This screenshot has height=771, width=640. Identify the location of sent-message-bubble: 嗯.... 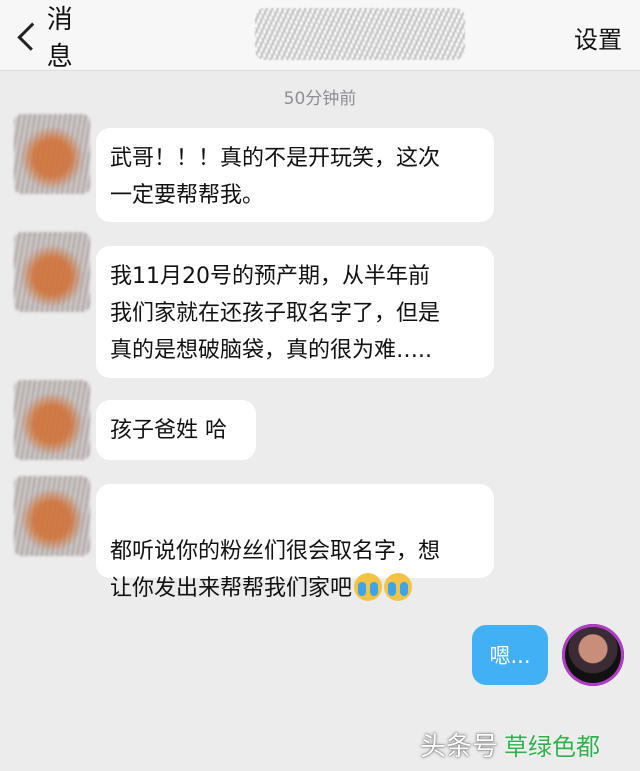
(510, 655).